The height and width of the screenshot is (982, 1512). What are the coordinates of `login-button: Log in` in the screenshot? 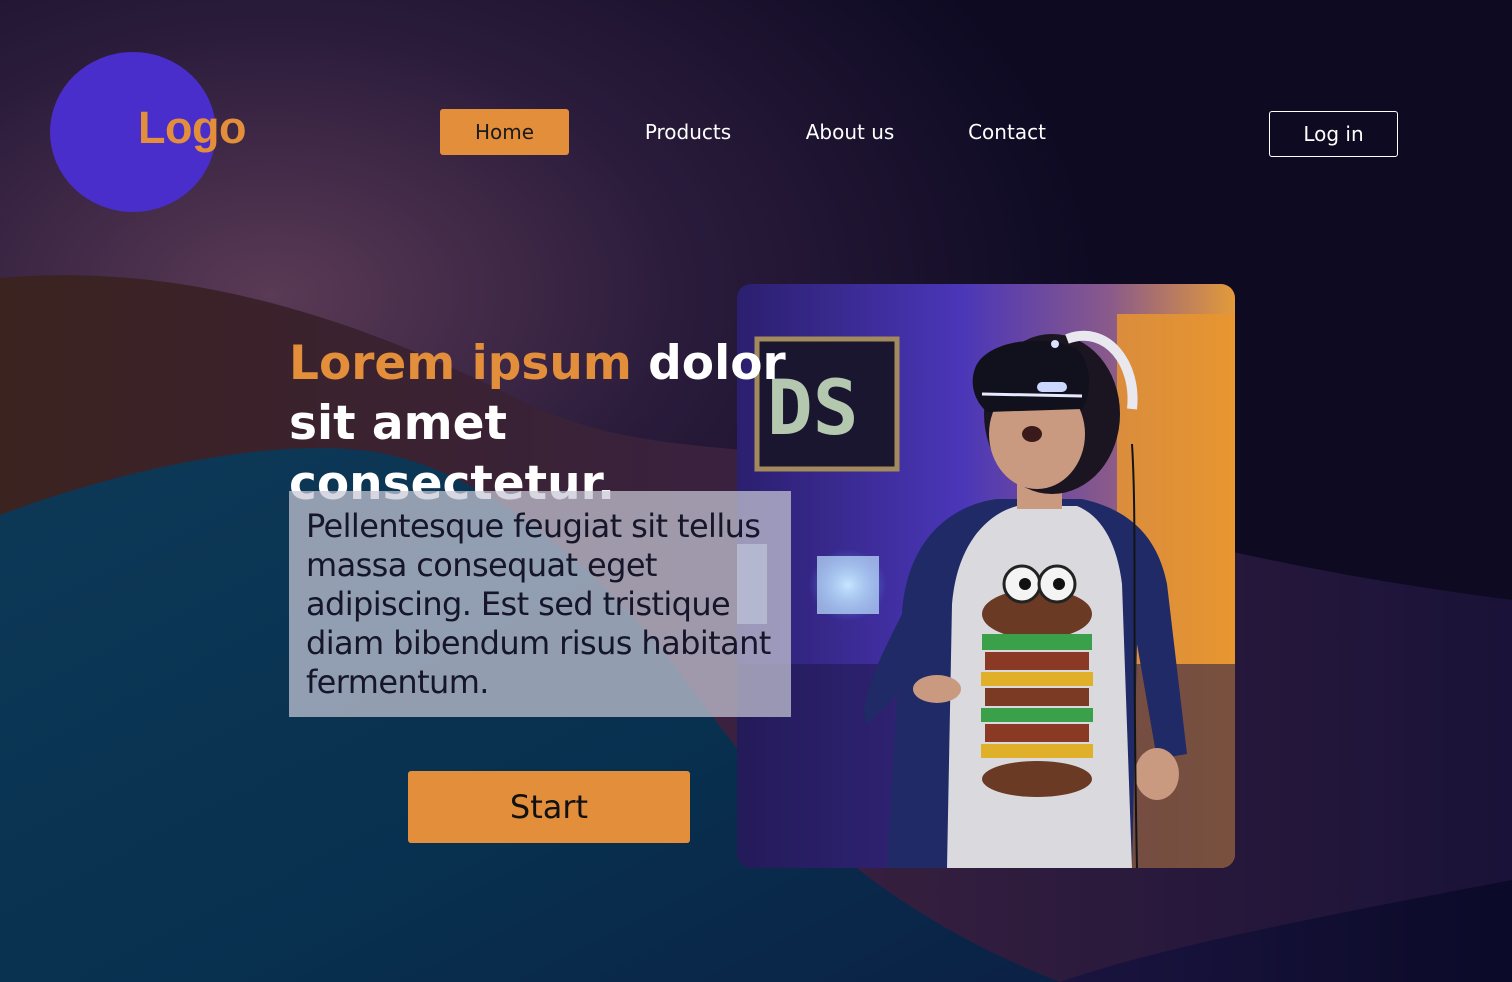 It's located at (1333, 134).